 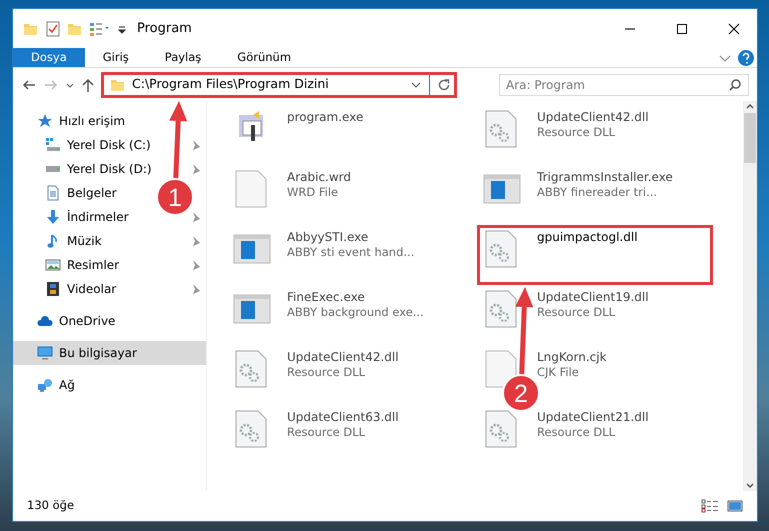 What do you see at coordinates (68, 265) in the screenshot?
I see `sidebar-item: Resimler` at bounding box center [68, 265].